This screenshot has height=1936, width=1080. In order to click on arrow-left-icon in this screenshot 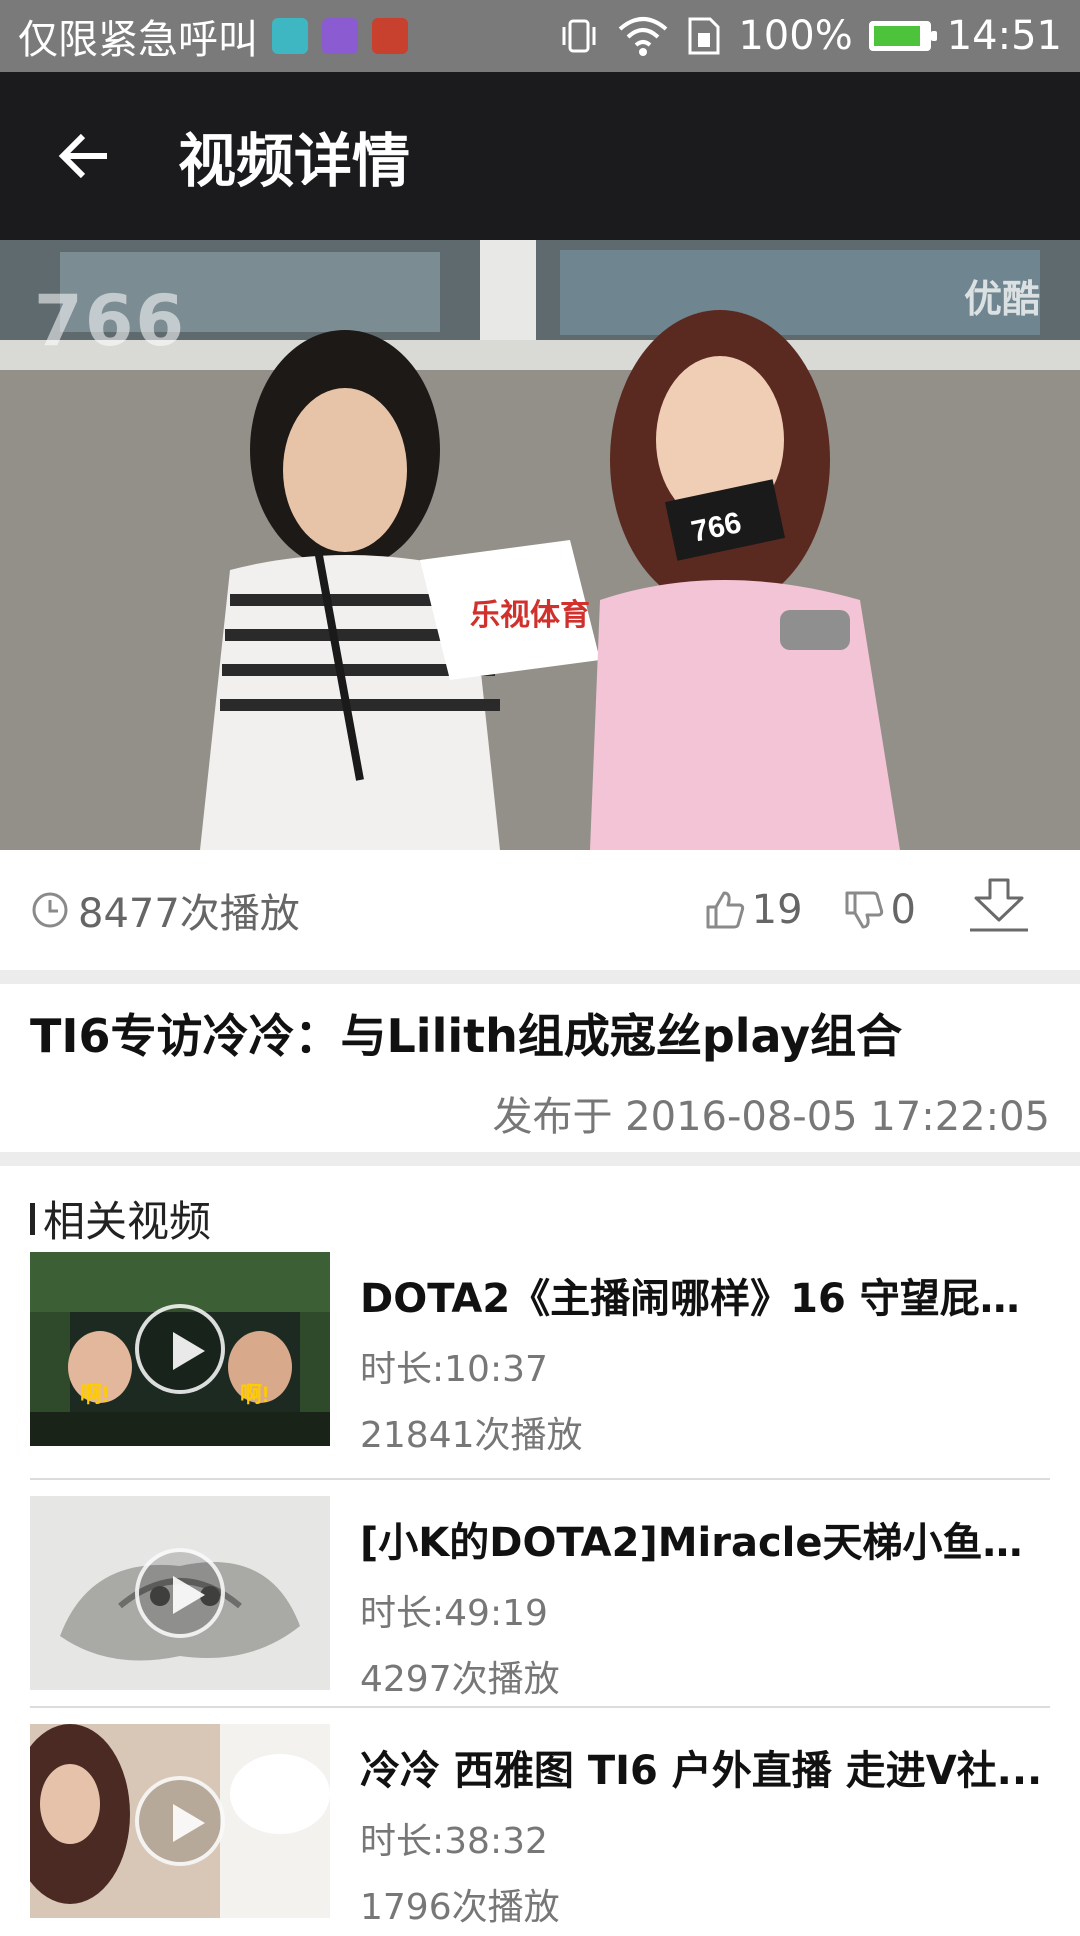, I will do `click(82, 156)`.